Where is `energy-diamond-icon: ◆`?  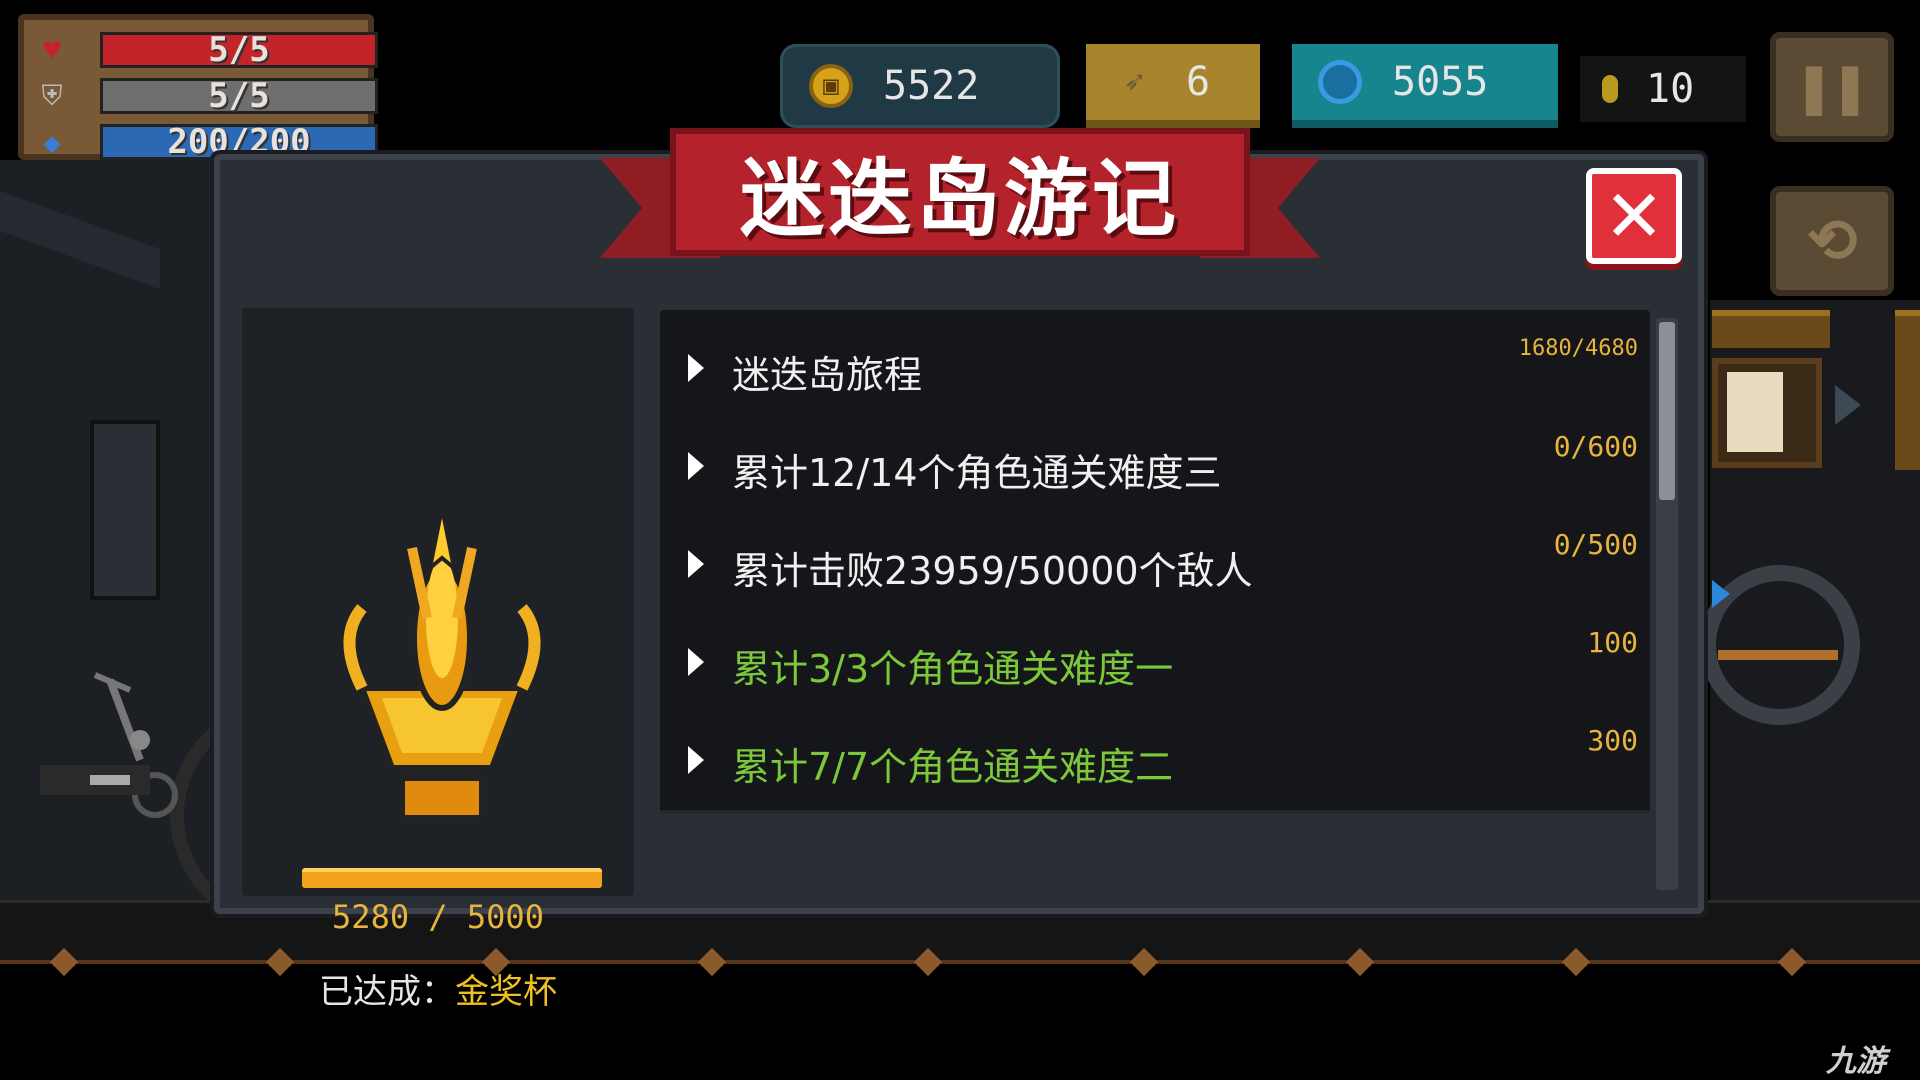
energy-diamond-icon: ◆ is located at coordinates (52, 142).